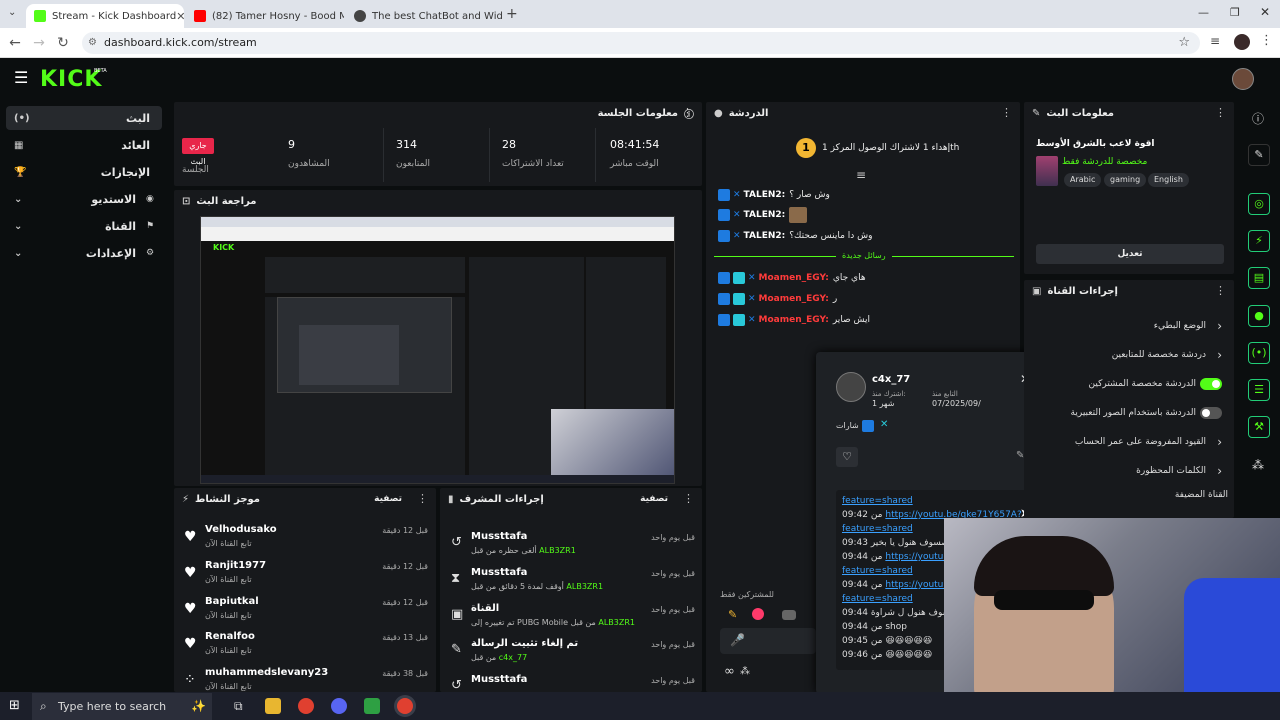 The width and height of the screenshot is (1280, 720). I want to click on banned-words-row: الكلمات المحظورة ›, so click(1130, 471).